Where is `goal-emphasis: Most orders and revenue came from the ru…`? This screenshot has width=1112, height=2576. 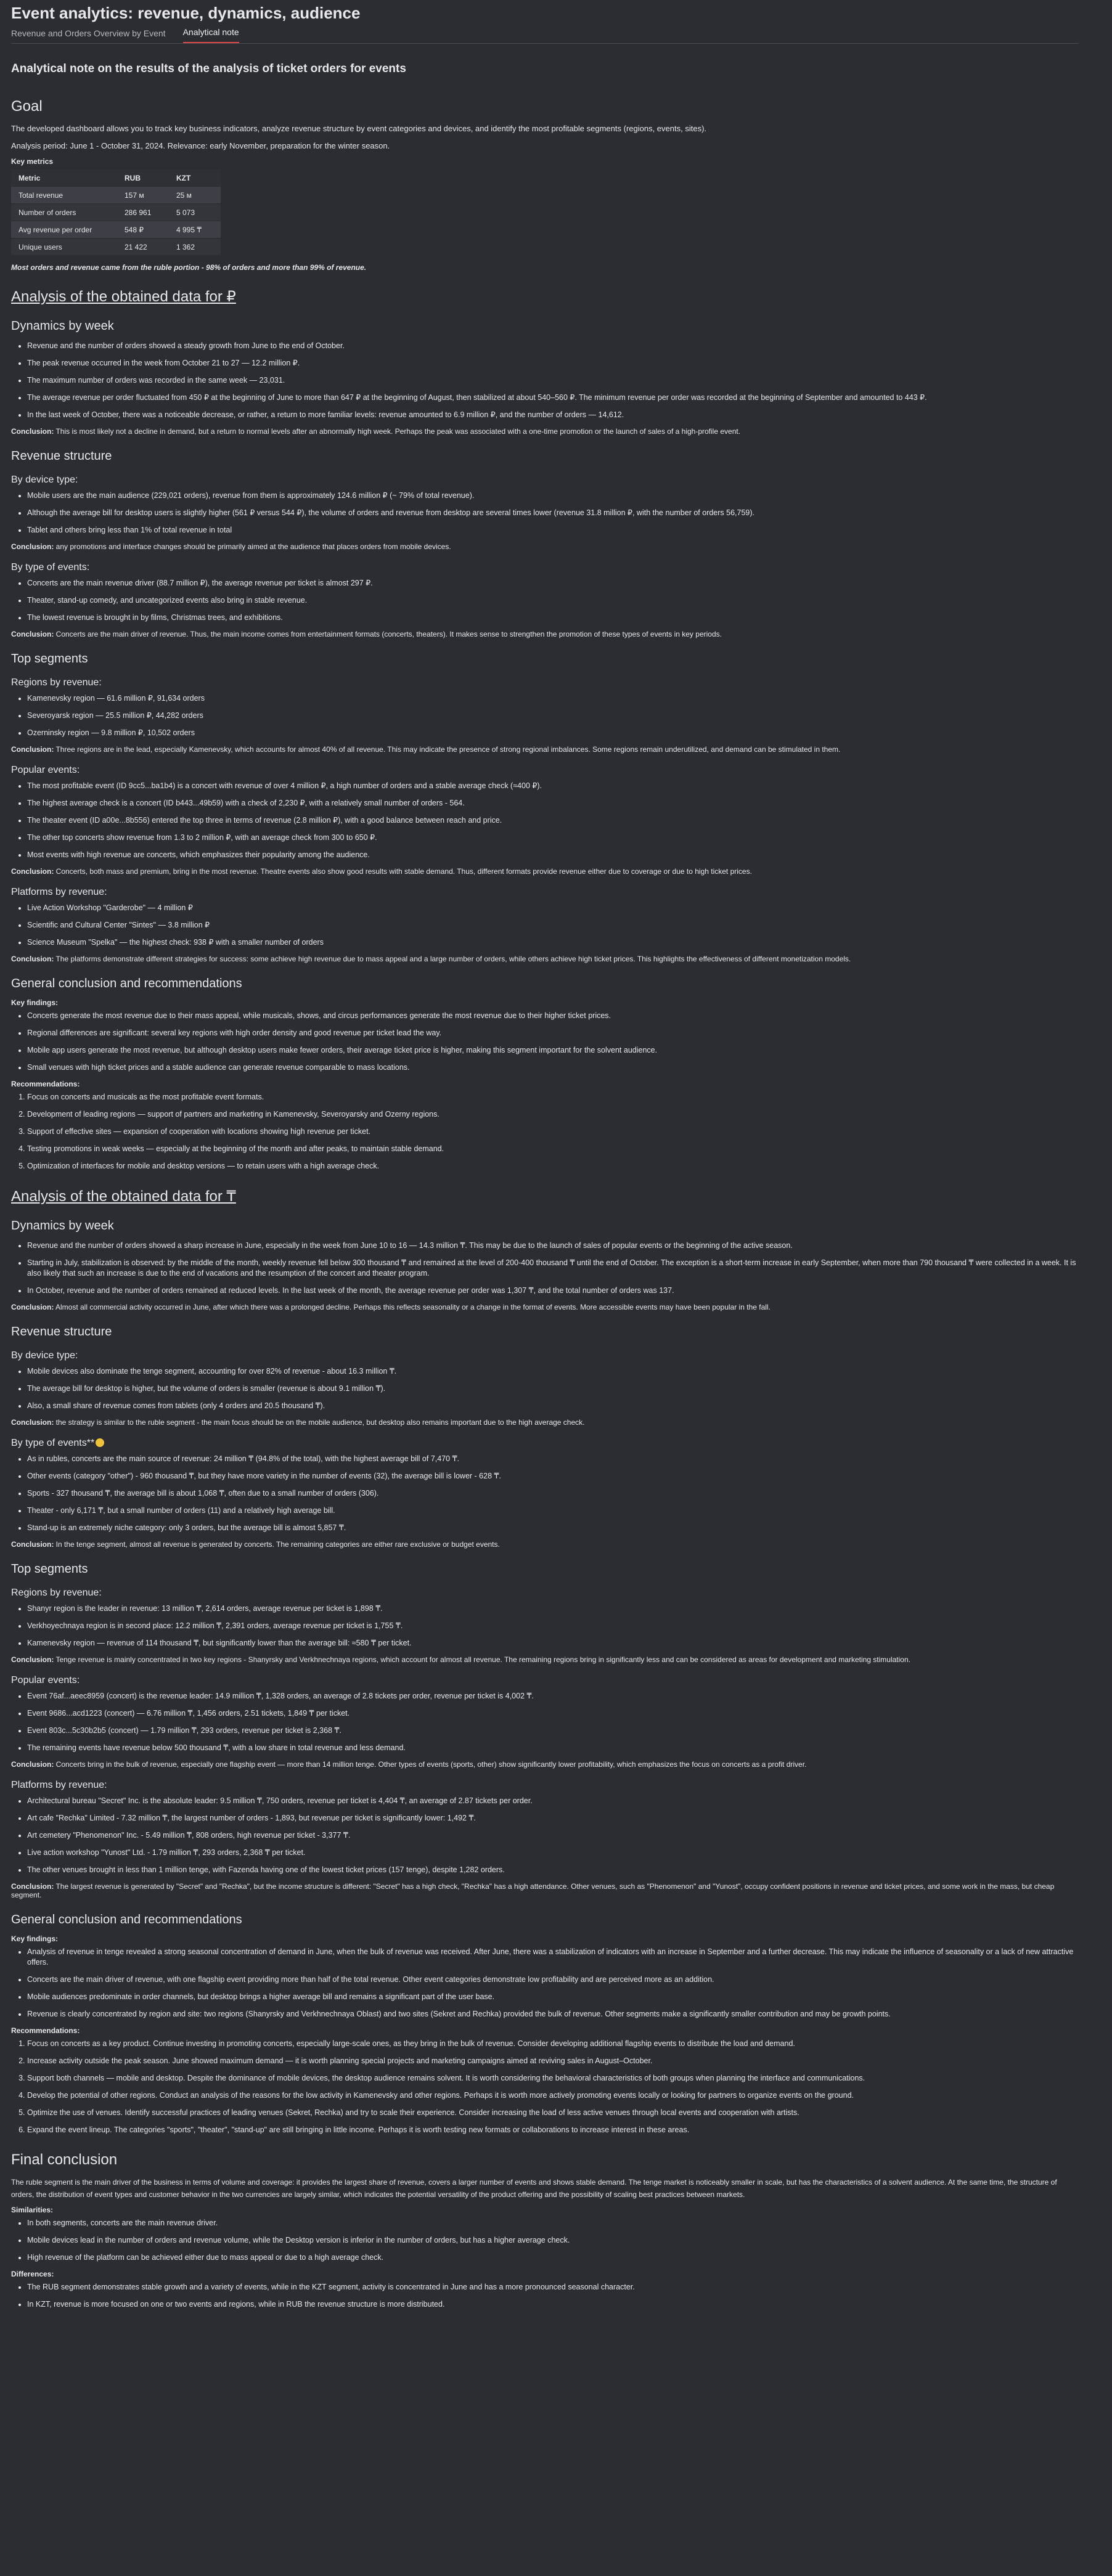
goal-emphasis: Most orders and revenue came from the ru… is located at coordinates (189, 267).